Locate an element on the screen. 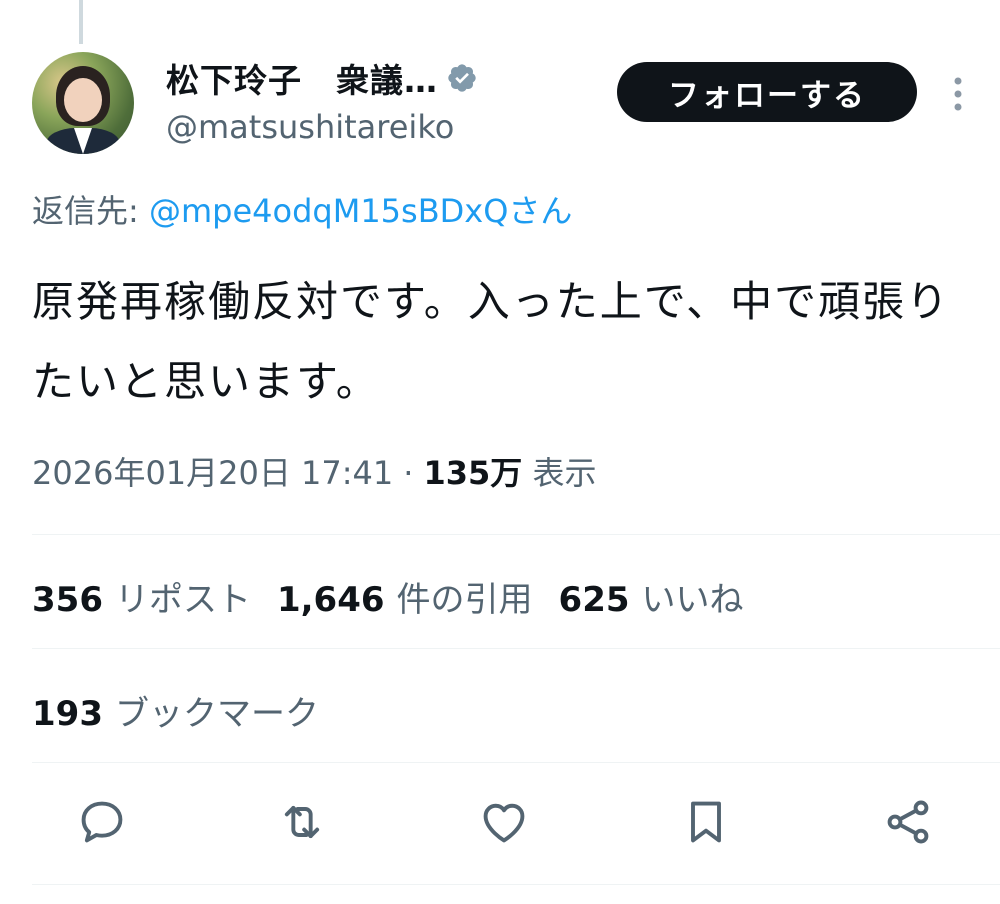  like-button is located at coordinates (504, 822).